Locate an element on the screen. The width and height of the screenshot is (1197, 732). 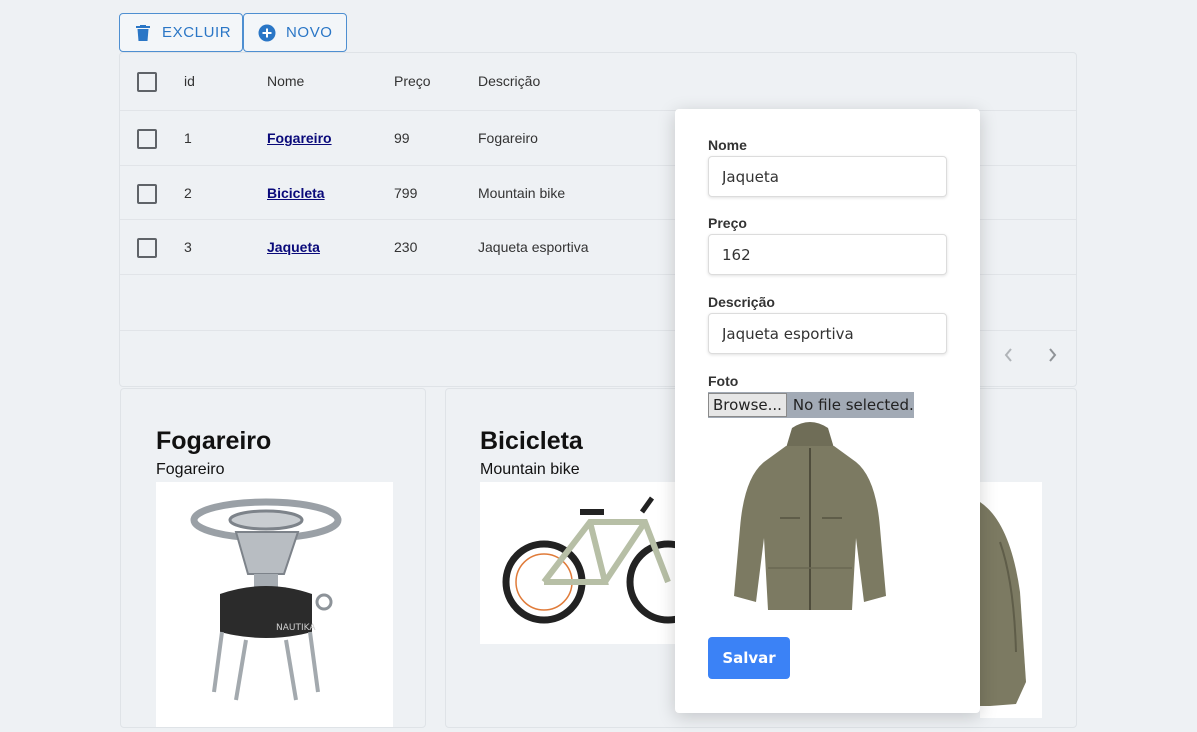
product-card: Fogareiro Fogareiro NAUTIKA is located at coordinates (273, 558).